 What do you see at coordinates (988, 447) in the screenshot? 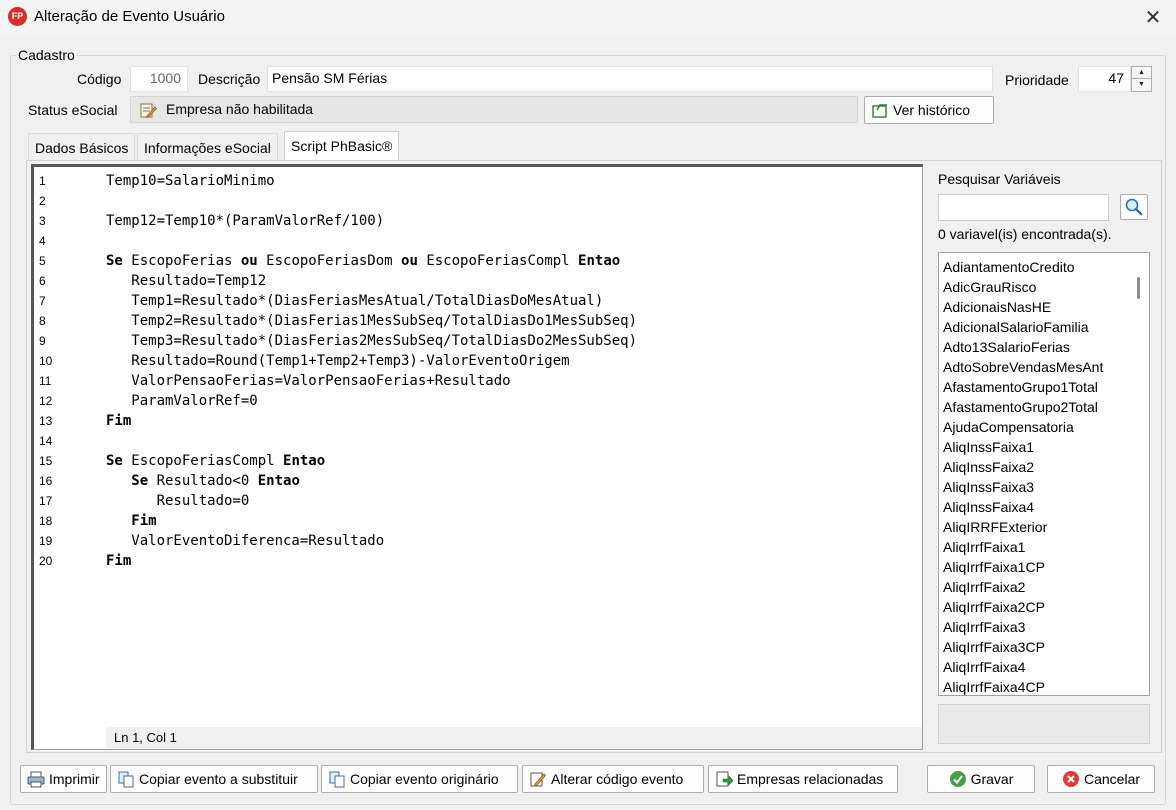
I see `variable-list-item: AliqInssFaixa1` at bounding box center [988, 447].